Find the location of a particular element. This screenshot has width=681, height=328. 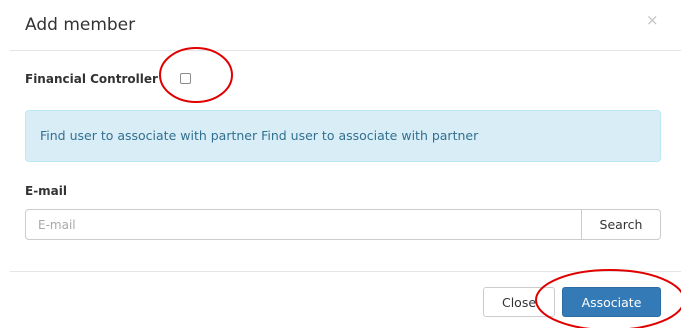

associate-button: Associate is located at coordinates (611, 302).